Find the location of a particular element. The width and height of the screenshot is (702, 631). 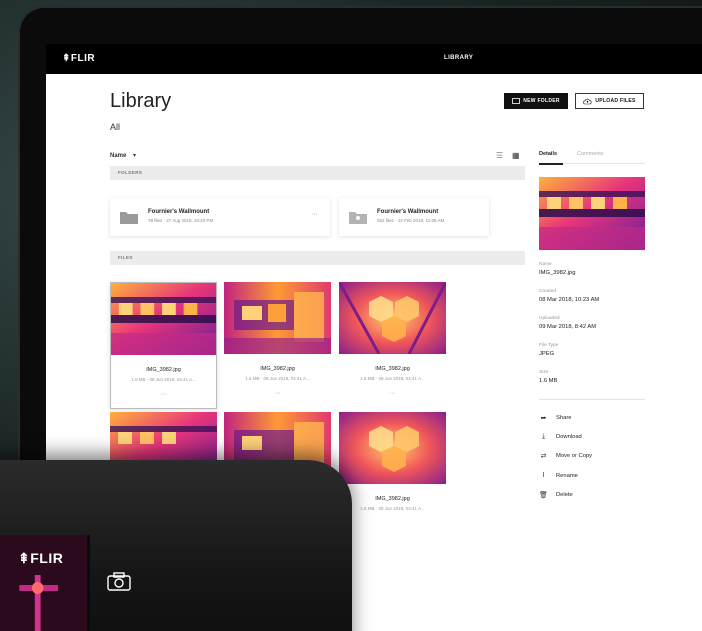

size-label: Size is located at coordinates (544, 372).